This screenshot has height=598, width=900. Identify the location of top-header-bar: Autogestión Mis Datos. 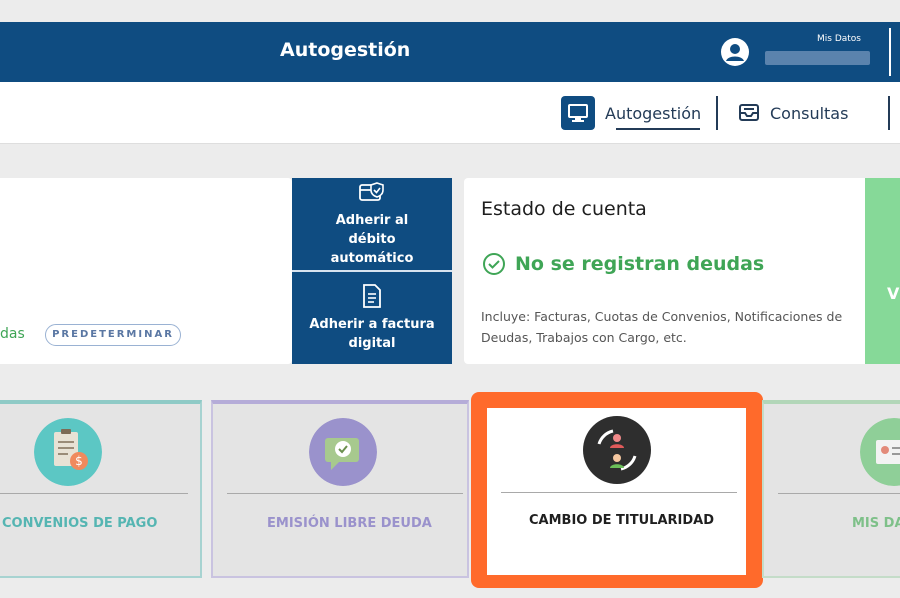
(450, 52).